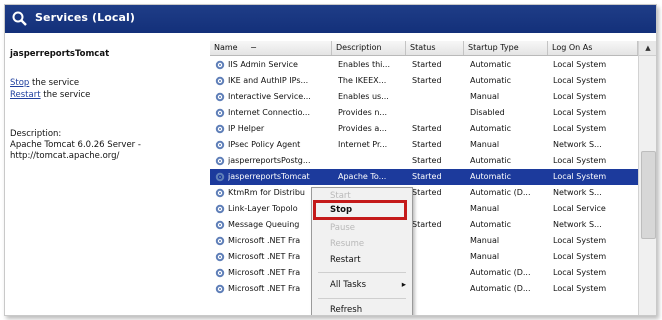 The height and width of the screenshot is (320, 662). Describe the element at coordinates (342, 228) in the screenshot. I see `menu-item-pause: Pause` at that location.